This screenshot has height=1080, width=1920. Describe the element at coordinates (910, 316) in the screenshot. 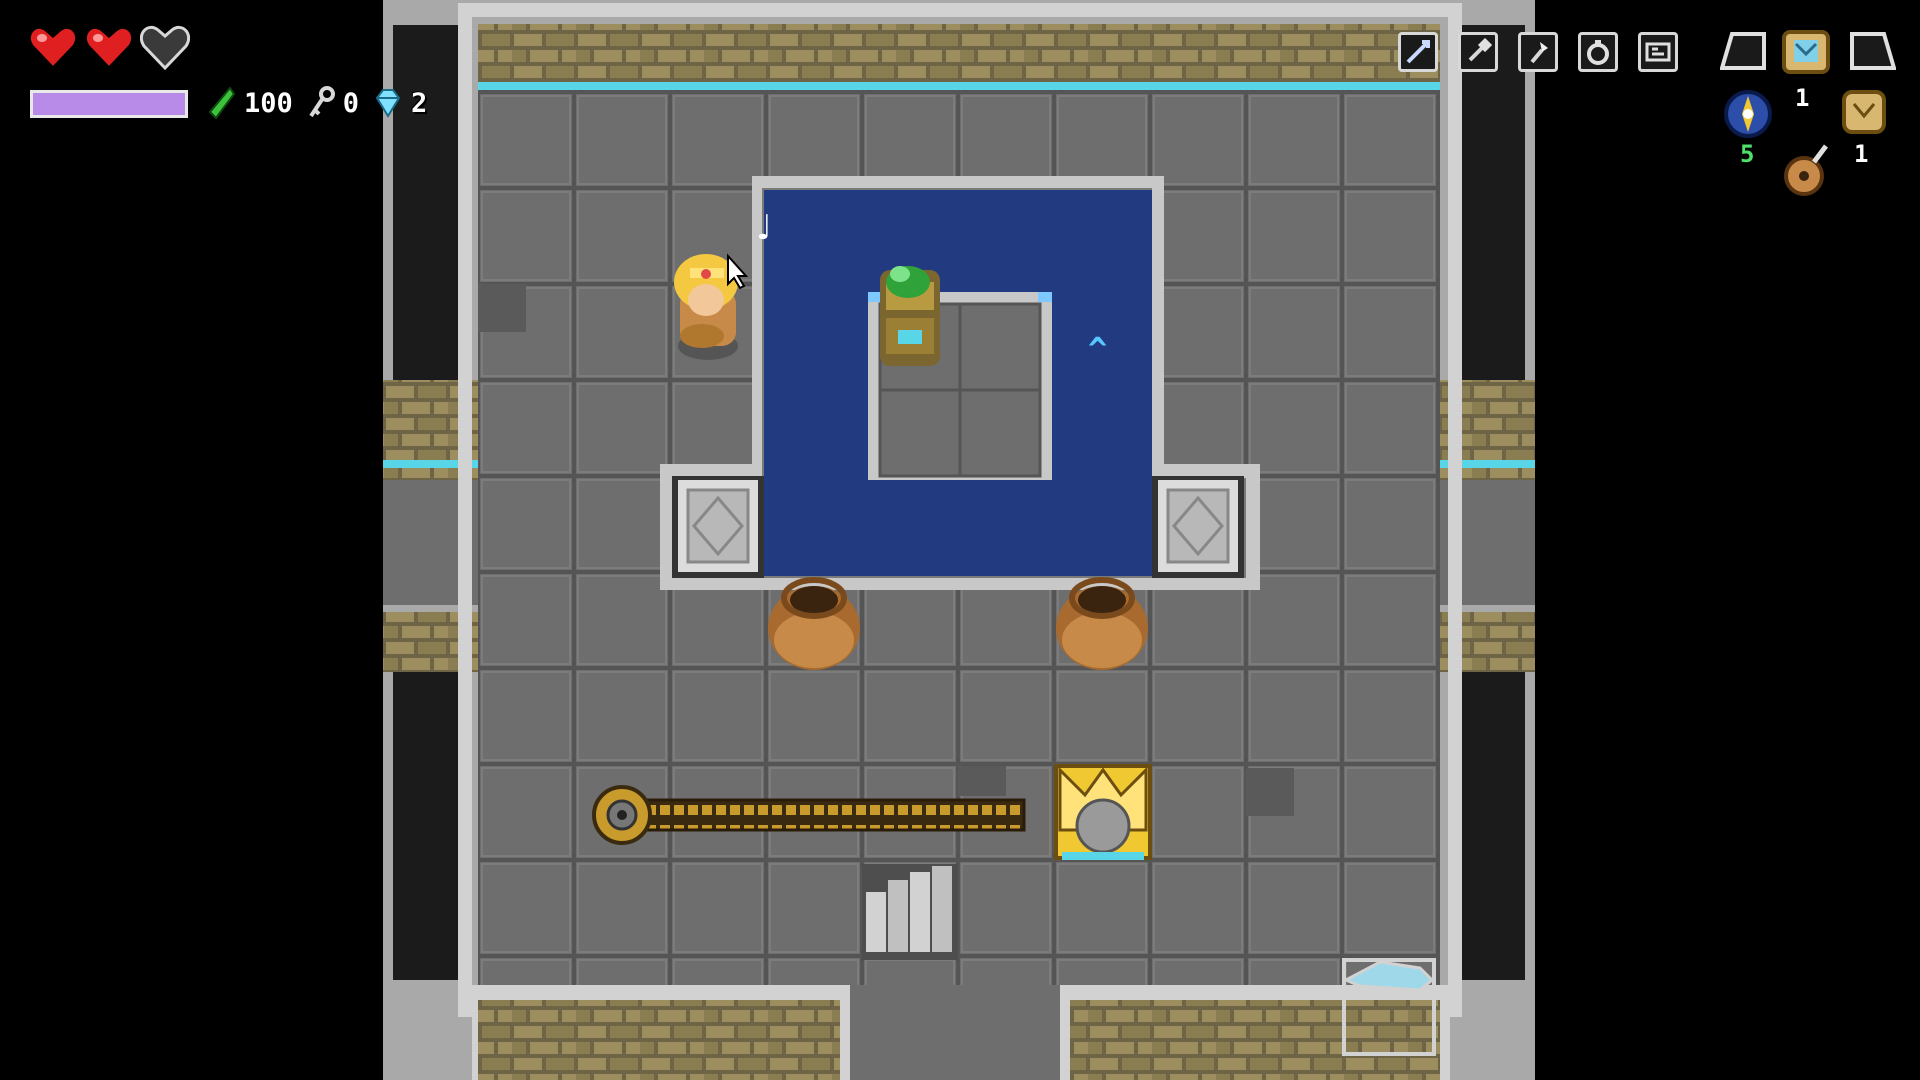

I see `zol-statue` at that location.